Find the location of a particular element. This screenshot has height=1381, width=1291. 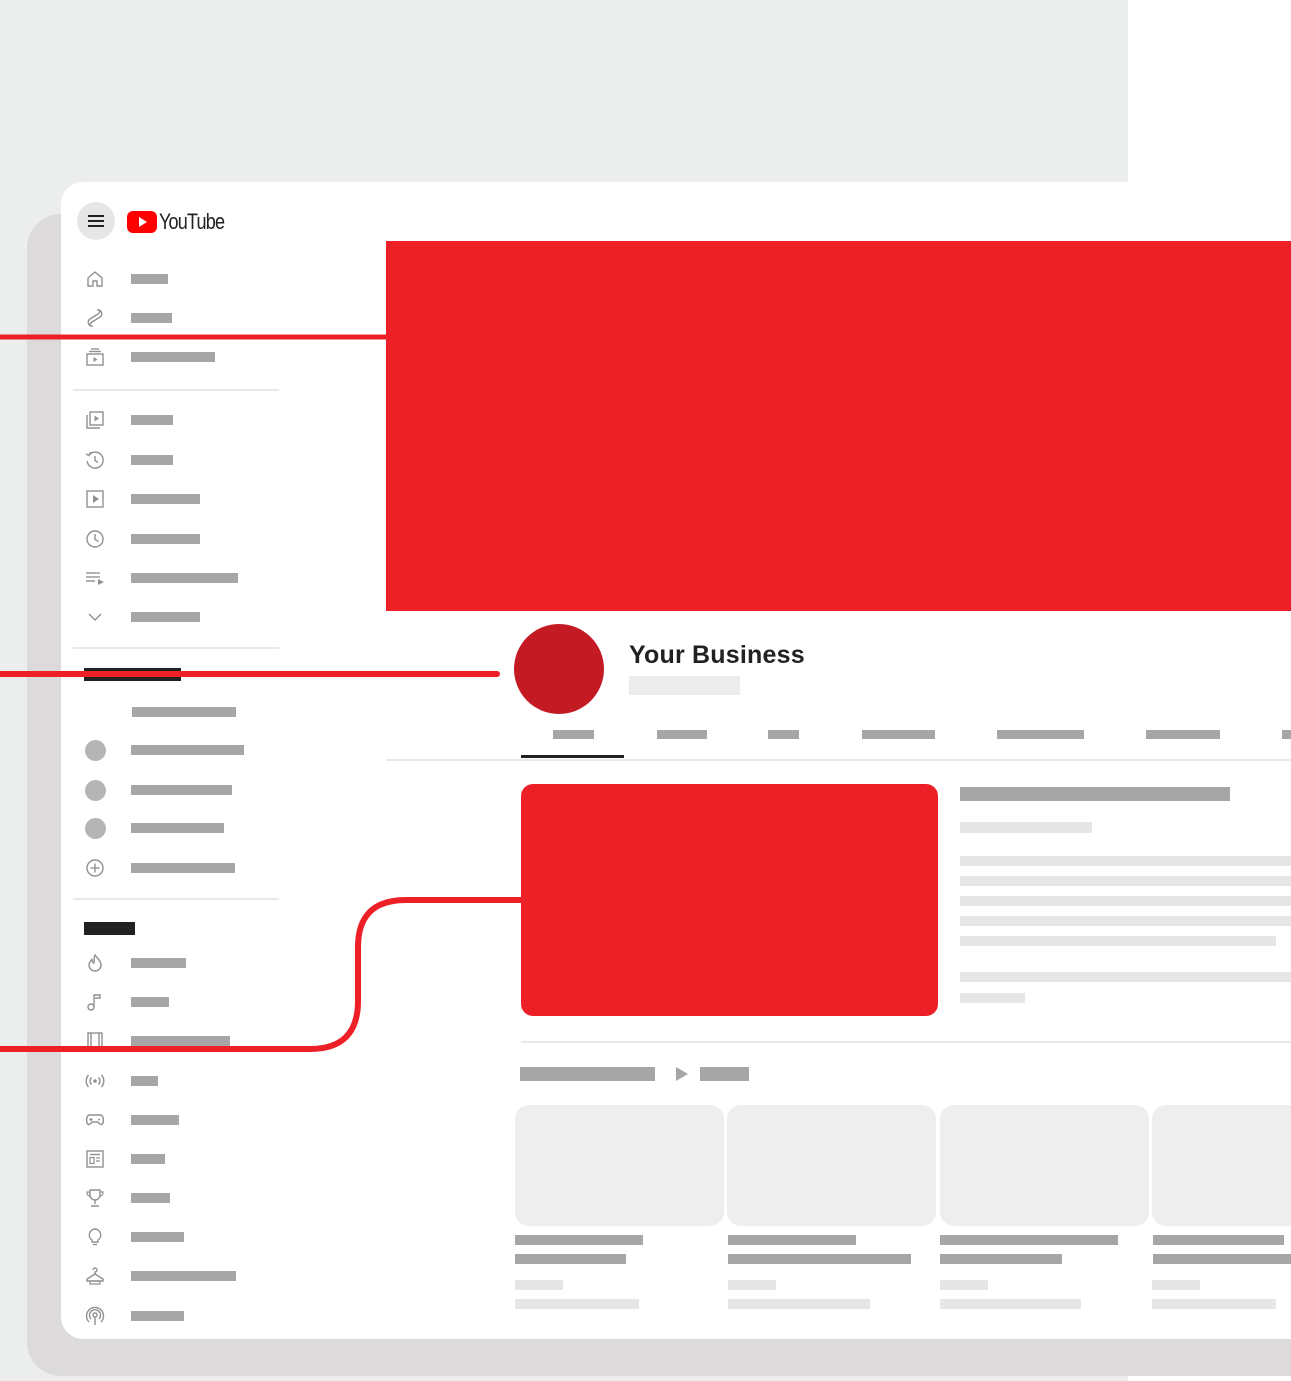

sidebar-item-playlist is located at coordinates (176, 578).